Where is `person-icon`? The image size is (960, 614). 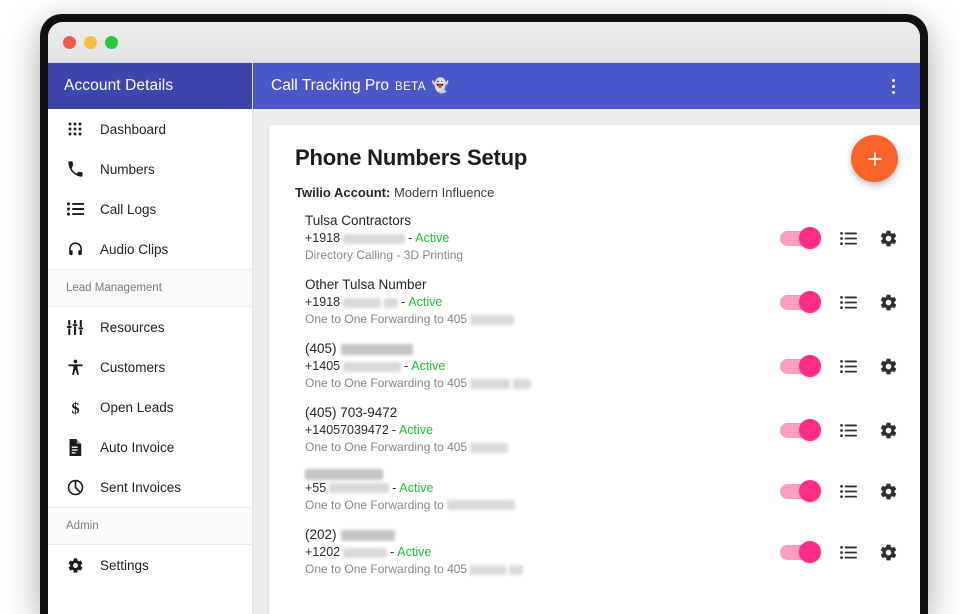
person-icon is located at coordinates (75, 367).